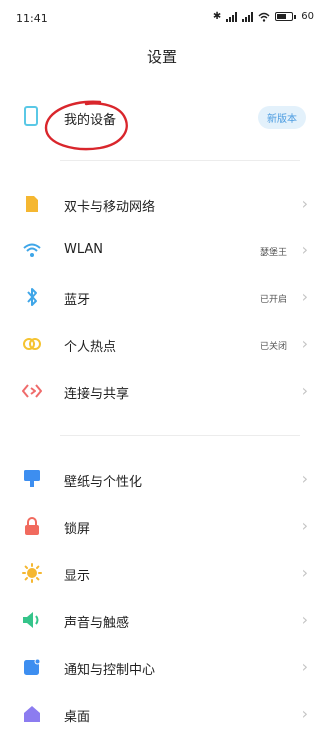 This screenshot has height=740, width=324. I want to click on bluetooth-status-icon: ✱, so click(217, 16).